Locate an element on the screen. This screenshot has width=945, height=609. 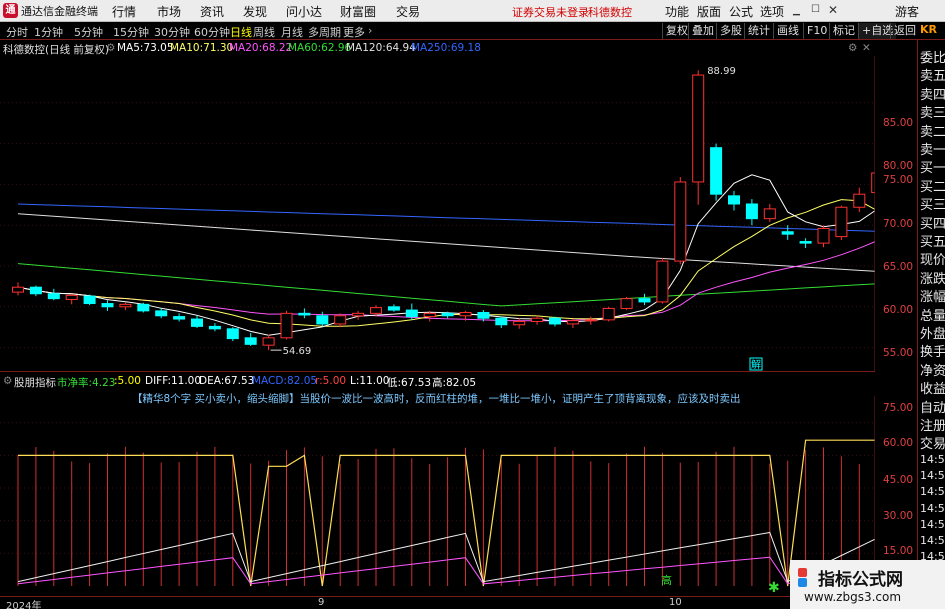
indicator-name: 股朋指标 is located at coordinates (35, 382).